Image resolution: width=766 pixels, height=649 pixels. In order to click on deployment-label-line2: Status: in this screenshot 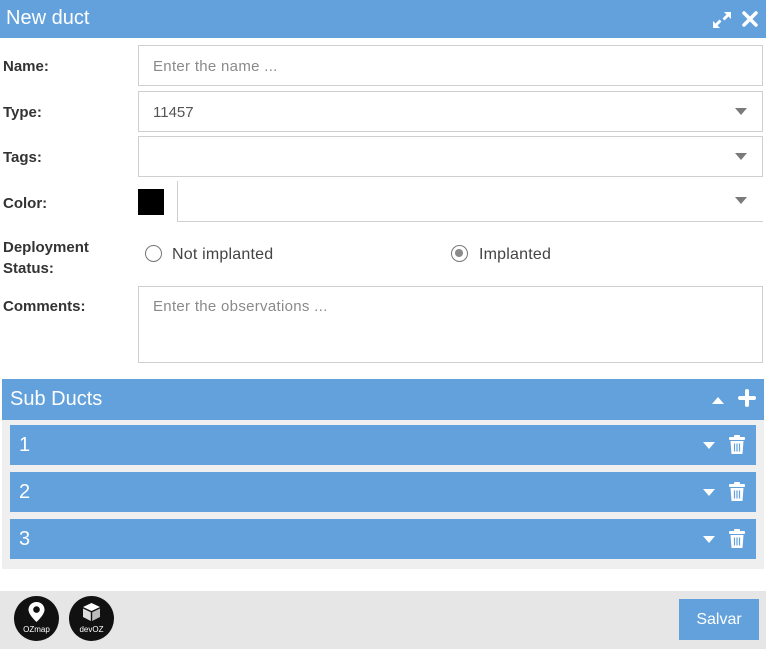, I will do `click(28, 268)`.